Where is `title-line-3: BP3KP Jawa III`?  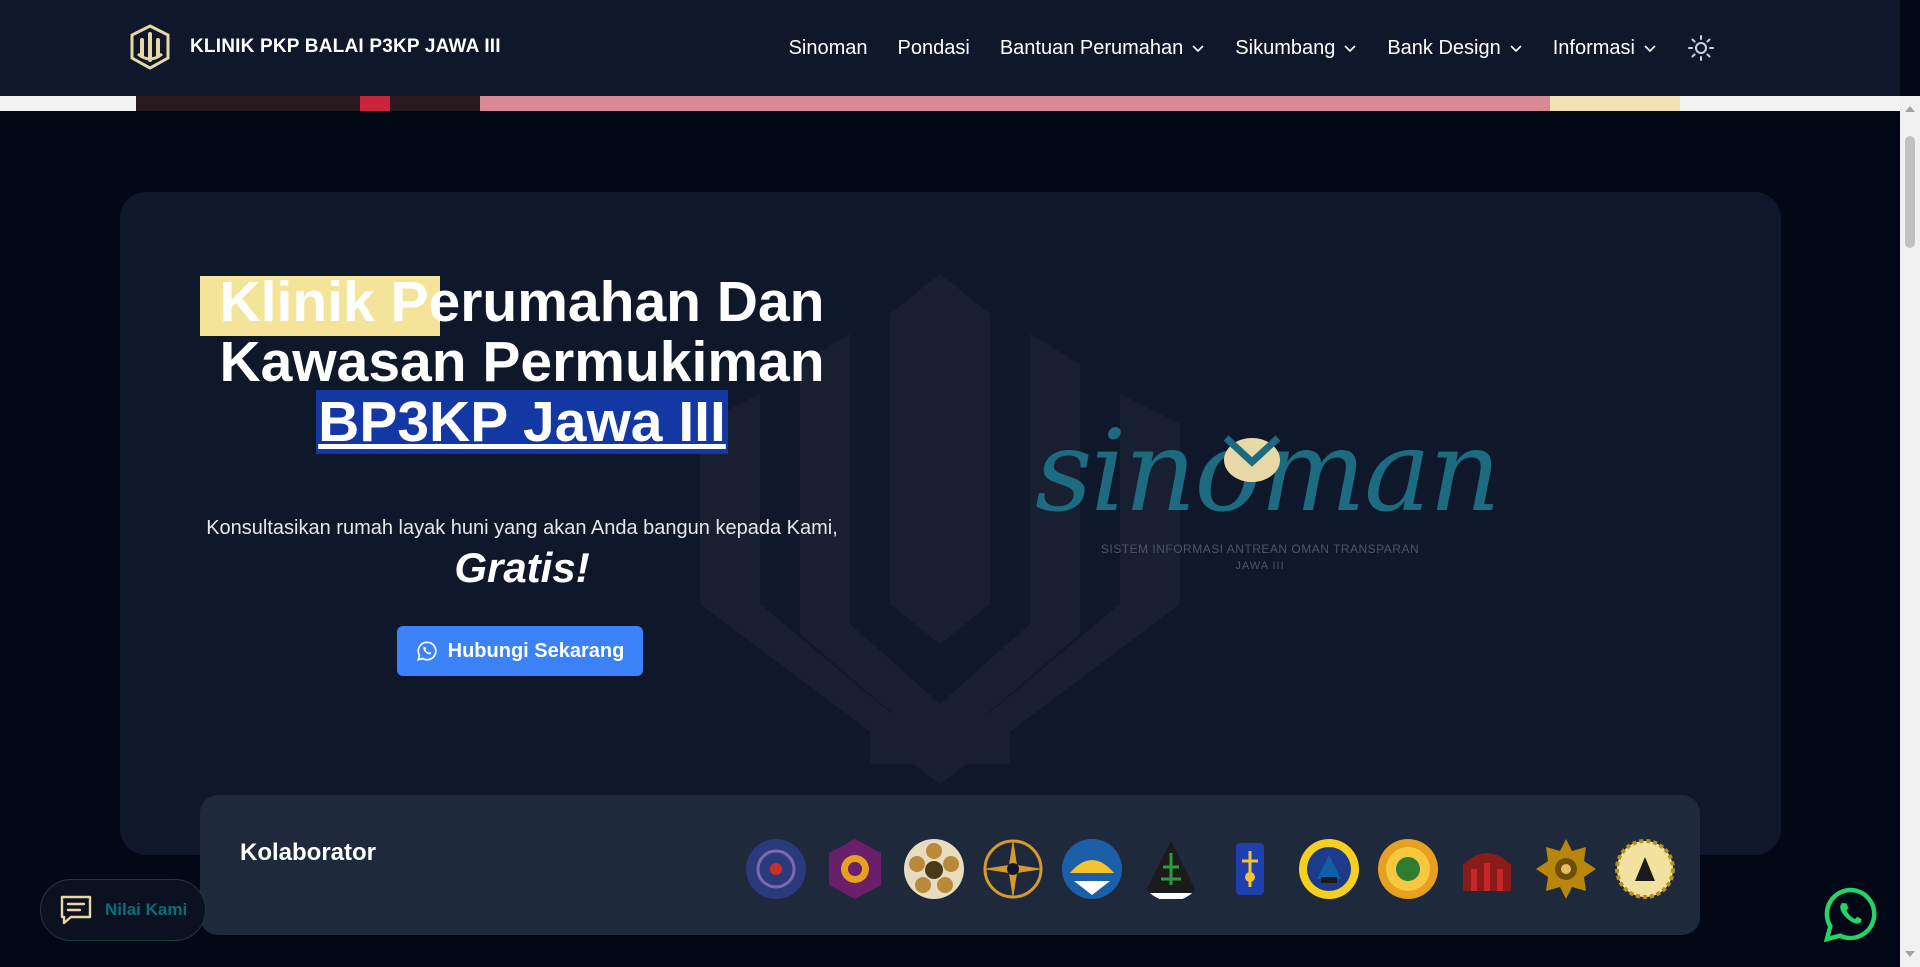 title-line-3: BP3KP Jawa III is located at coordinates (522, 422).